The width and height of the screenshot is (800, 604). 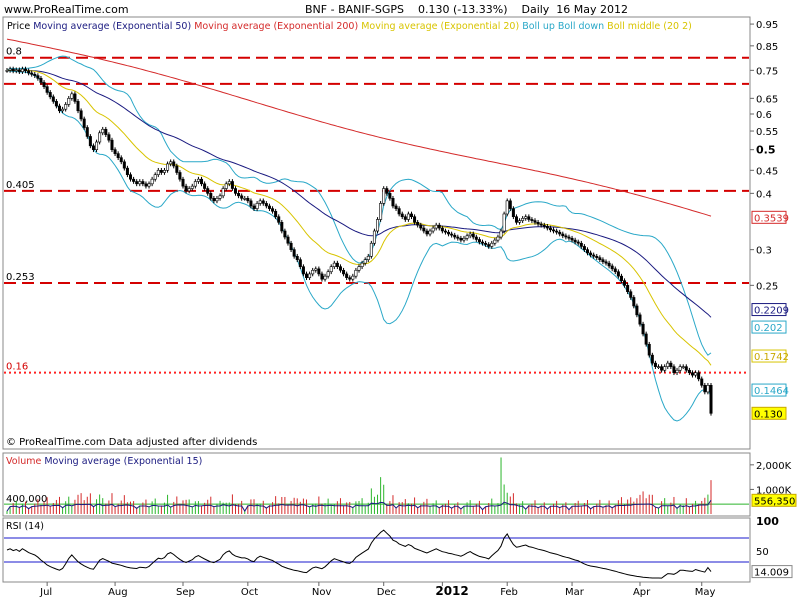 I want to click on legend-item: Moving average (Exponential 50), so click(x=110, y=26).